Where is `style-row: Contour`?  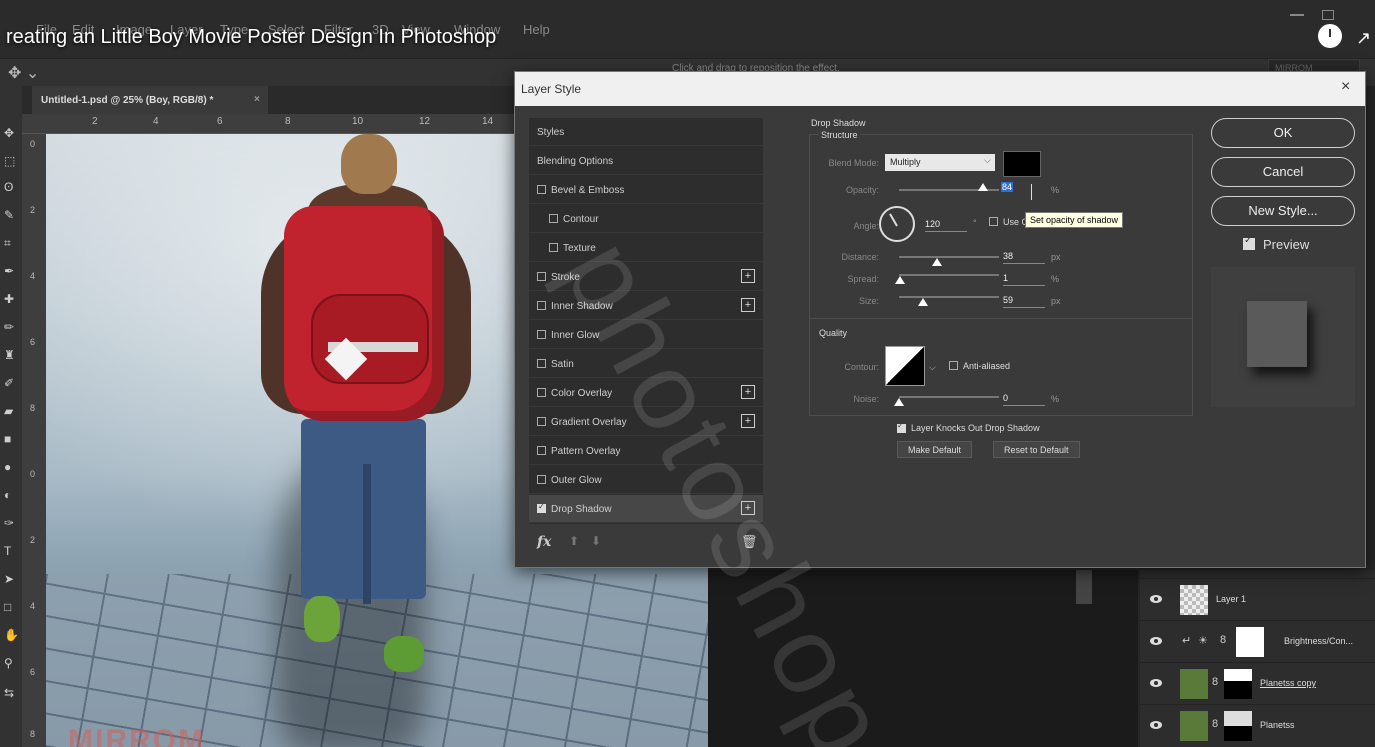 style-row: Contour is located at coordinates (646, 219).